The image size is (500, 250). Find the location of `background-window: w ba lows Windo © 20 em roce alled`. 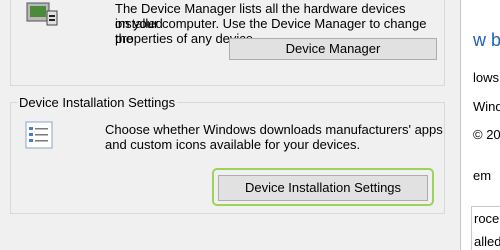

background-window: w ba lows Windo © 20 em roce alled is located at coordinates (480, 125).